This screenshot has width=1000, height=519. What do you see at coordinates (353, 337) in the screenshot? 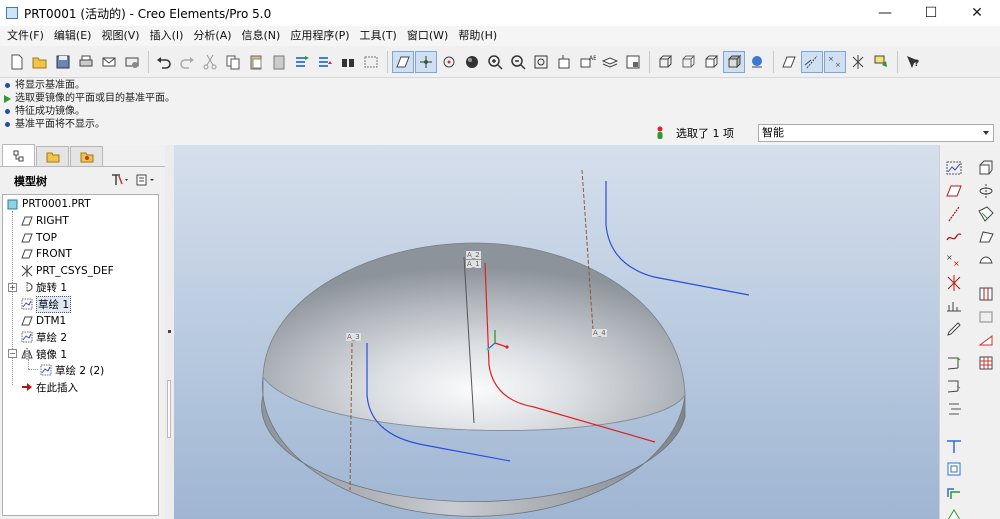
I see `datum-label-a3: A_3` at bounding box center [353, 337].